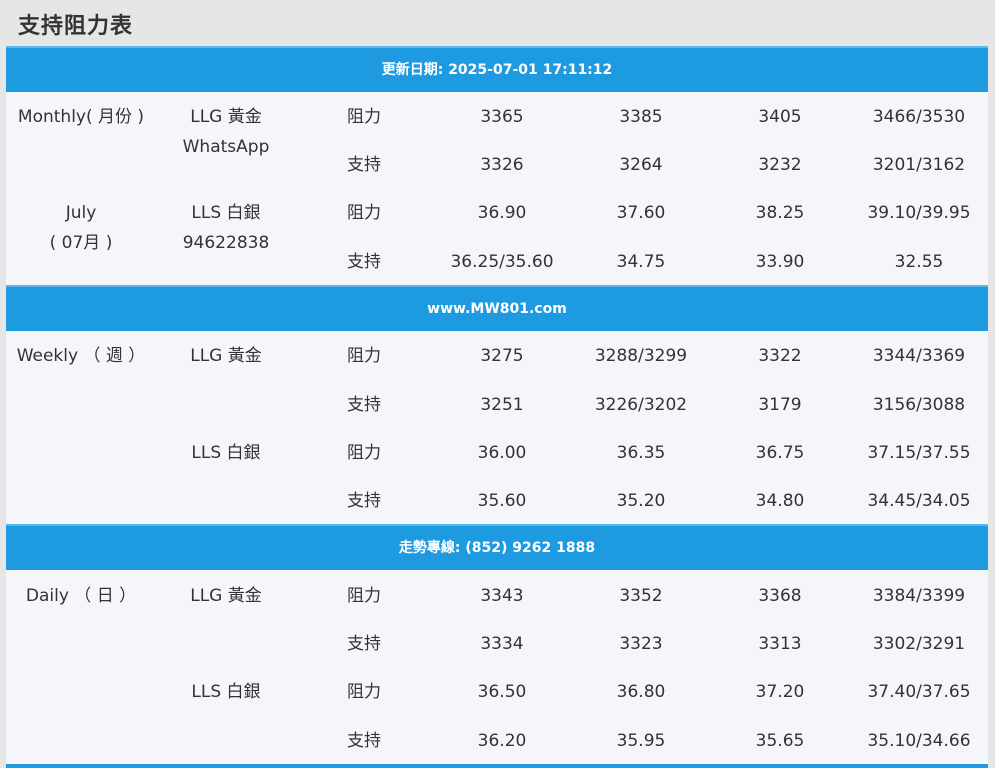  What do you see at coordinates (780, 596) in the screenshot?
I see `level-value: 3368` at bounding box center [780, 596].